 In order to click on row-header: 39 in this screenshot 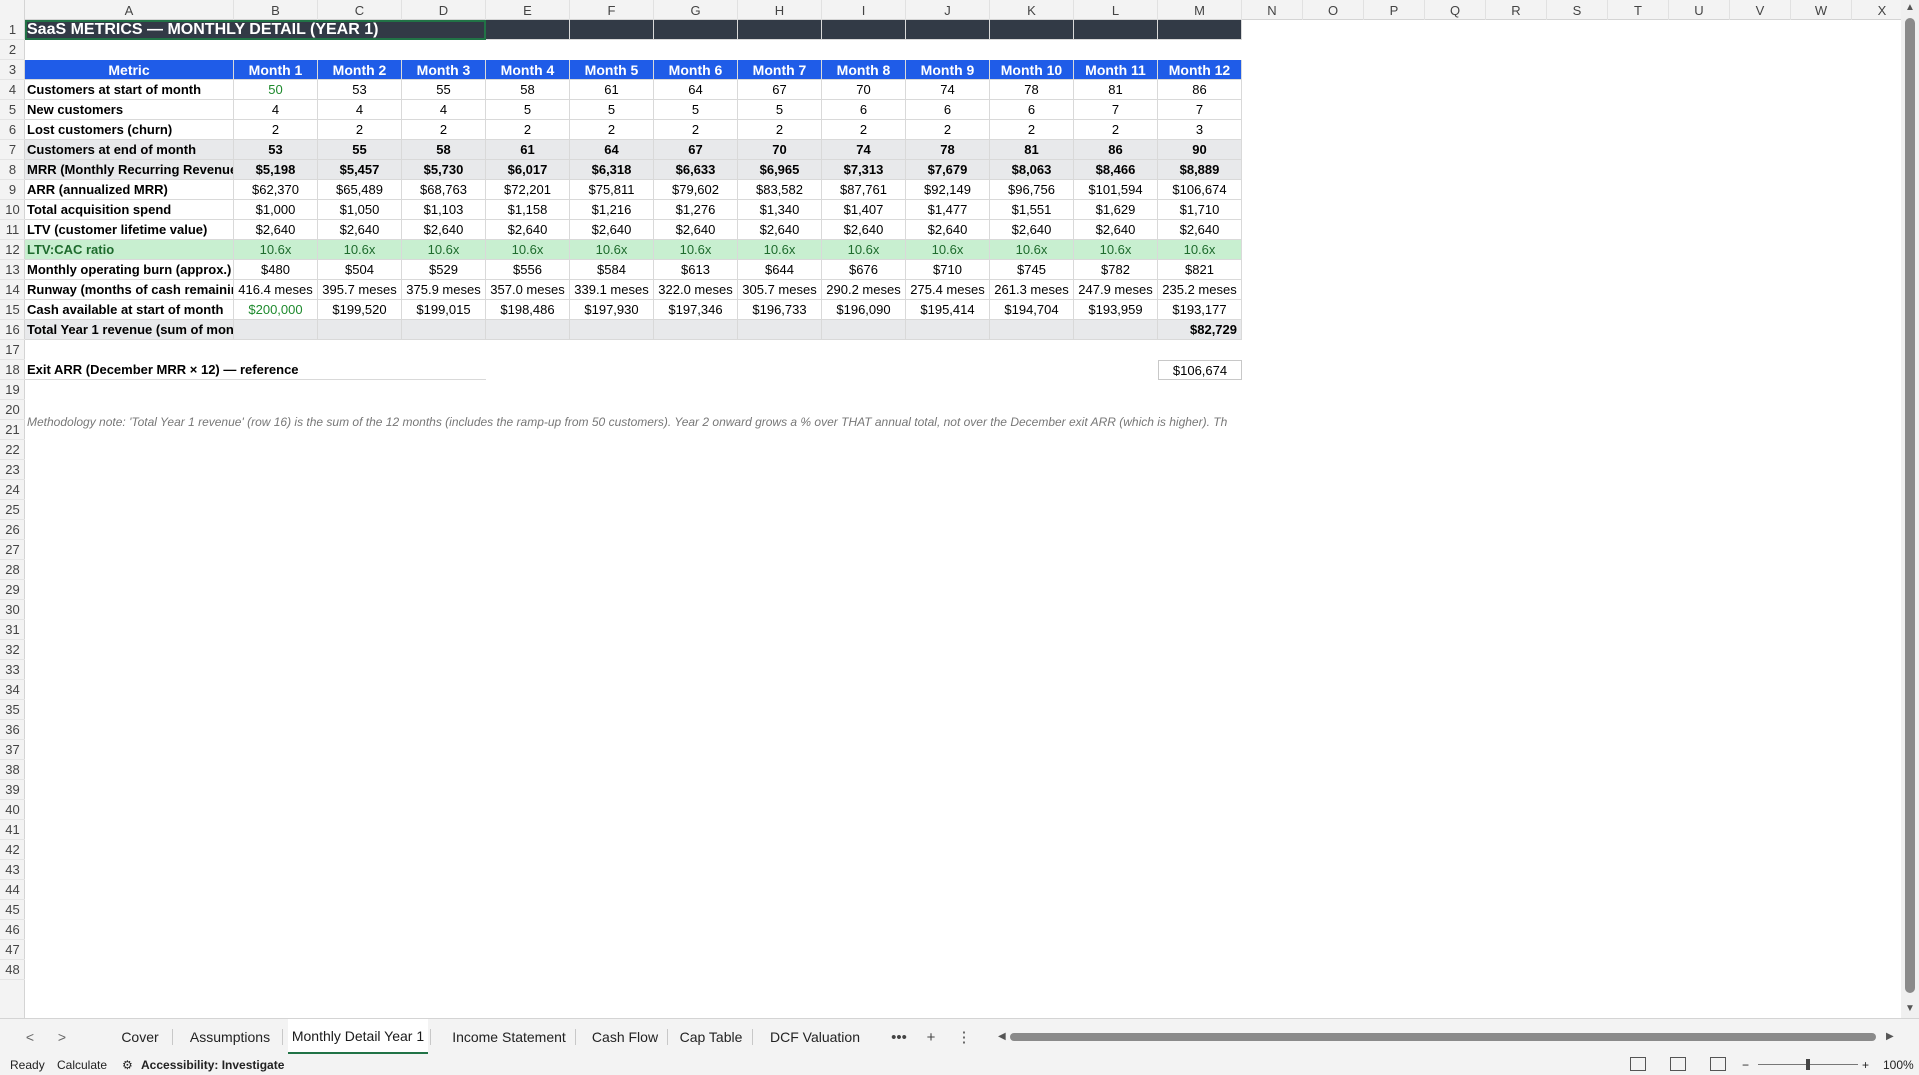, I will do `click(12, 790)`.